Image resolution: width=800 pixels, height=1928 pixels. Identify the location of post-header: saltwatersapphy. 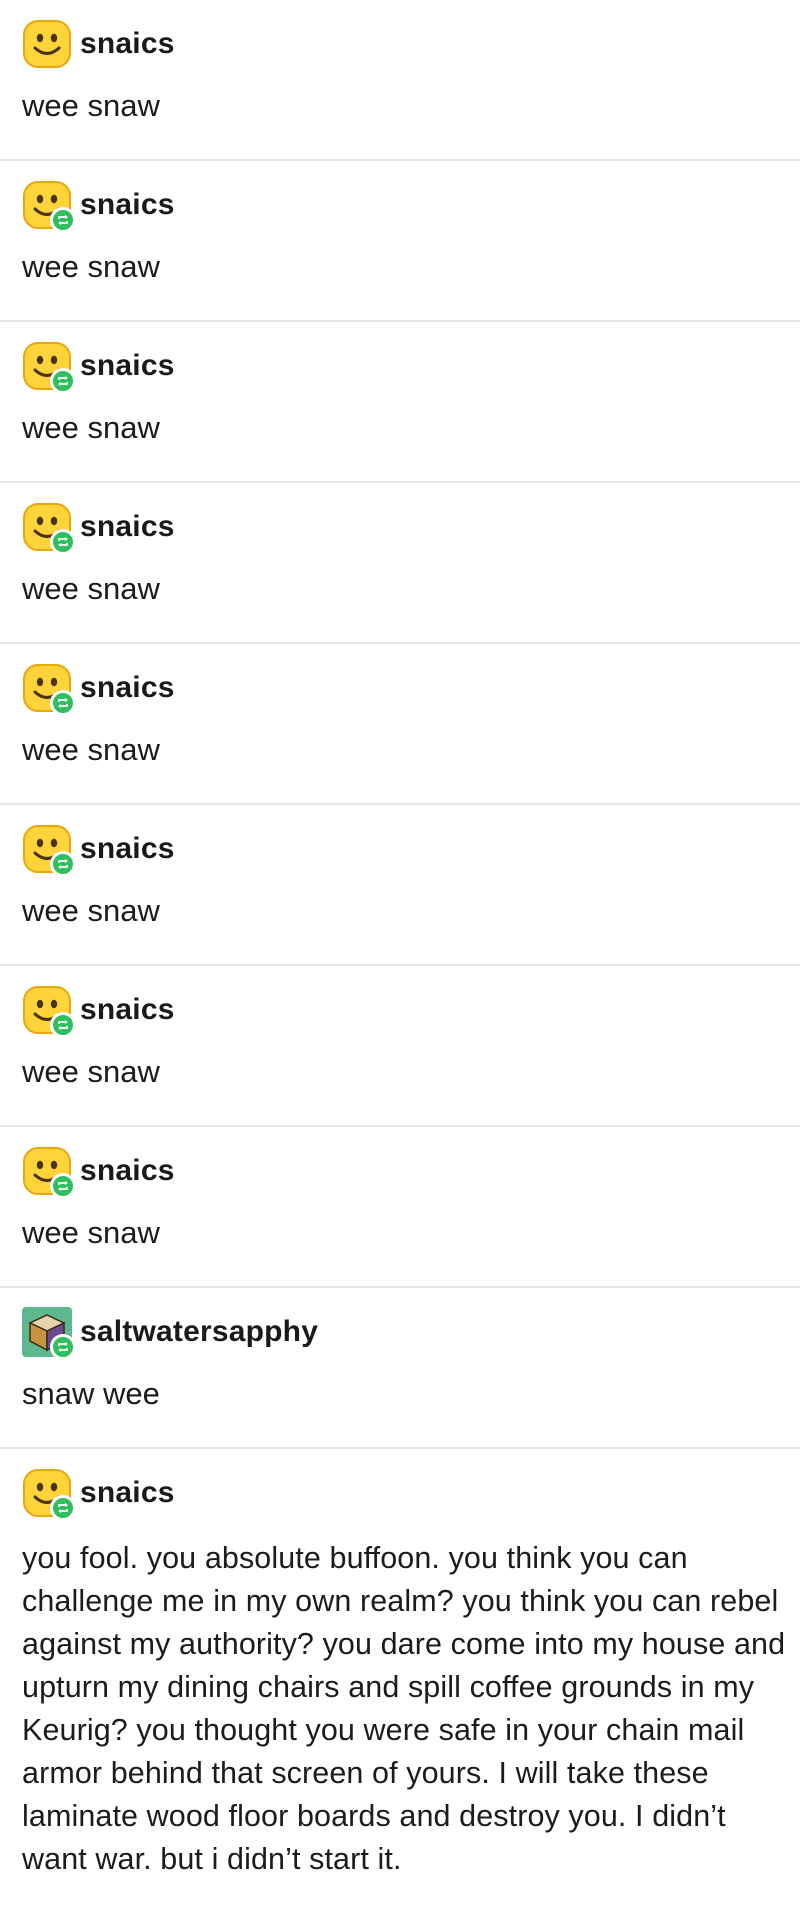
(170, 1333).